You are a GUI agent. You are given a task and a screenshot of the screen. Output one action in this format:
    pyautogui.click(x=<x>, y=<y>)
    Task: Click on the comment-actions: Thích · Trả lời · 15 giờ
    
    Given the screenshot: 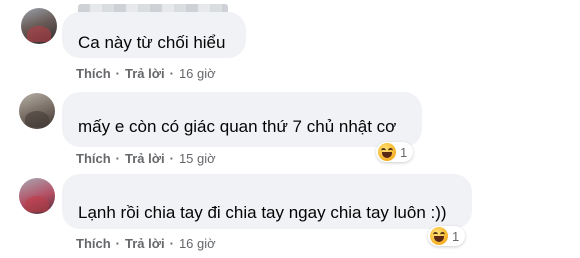 What is the action you would take?
    pyautogui.click(x=146, y=158)
    